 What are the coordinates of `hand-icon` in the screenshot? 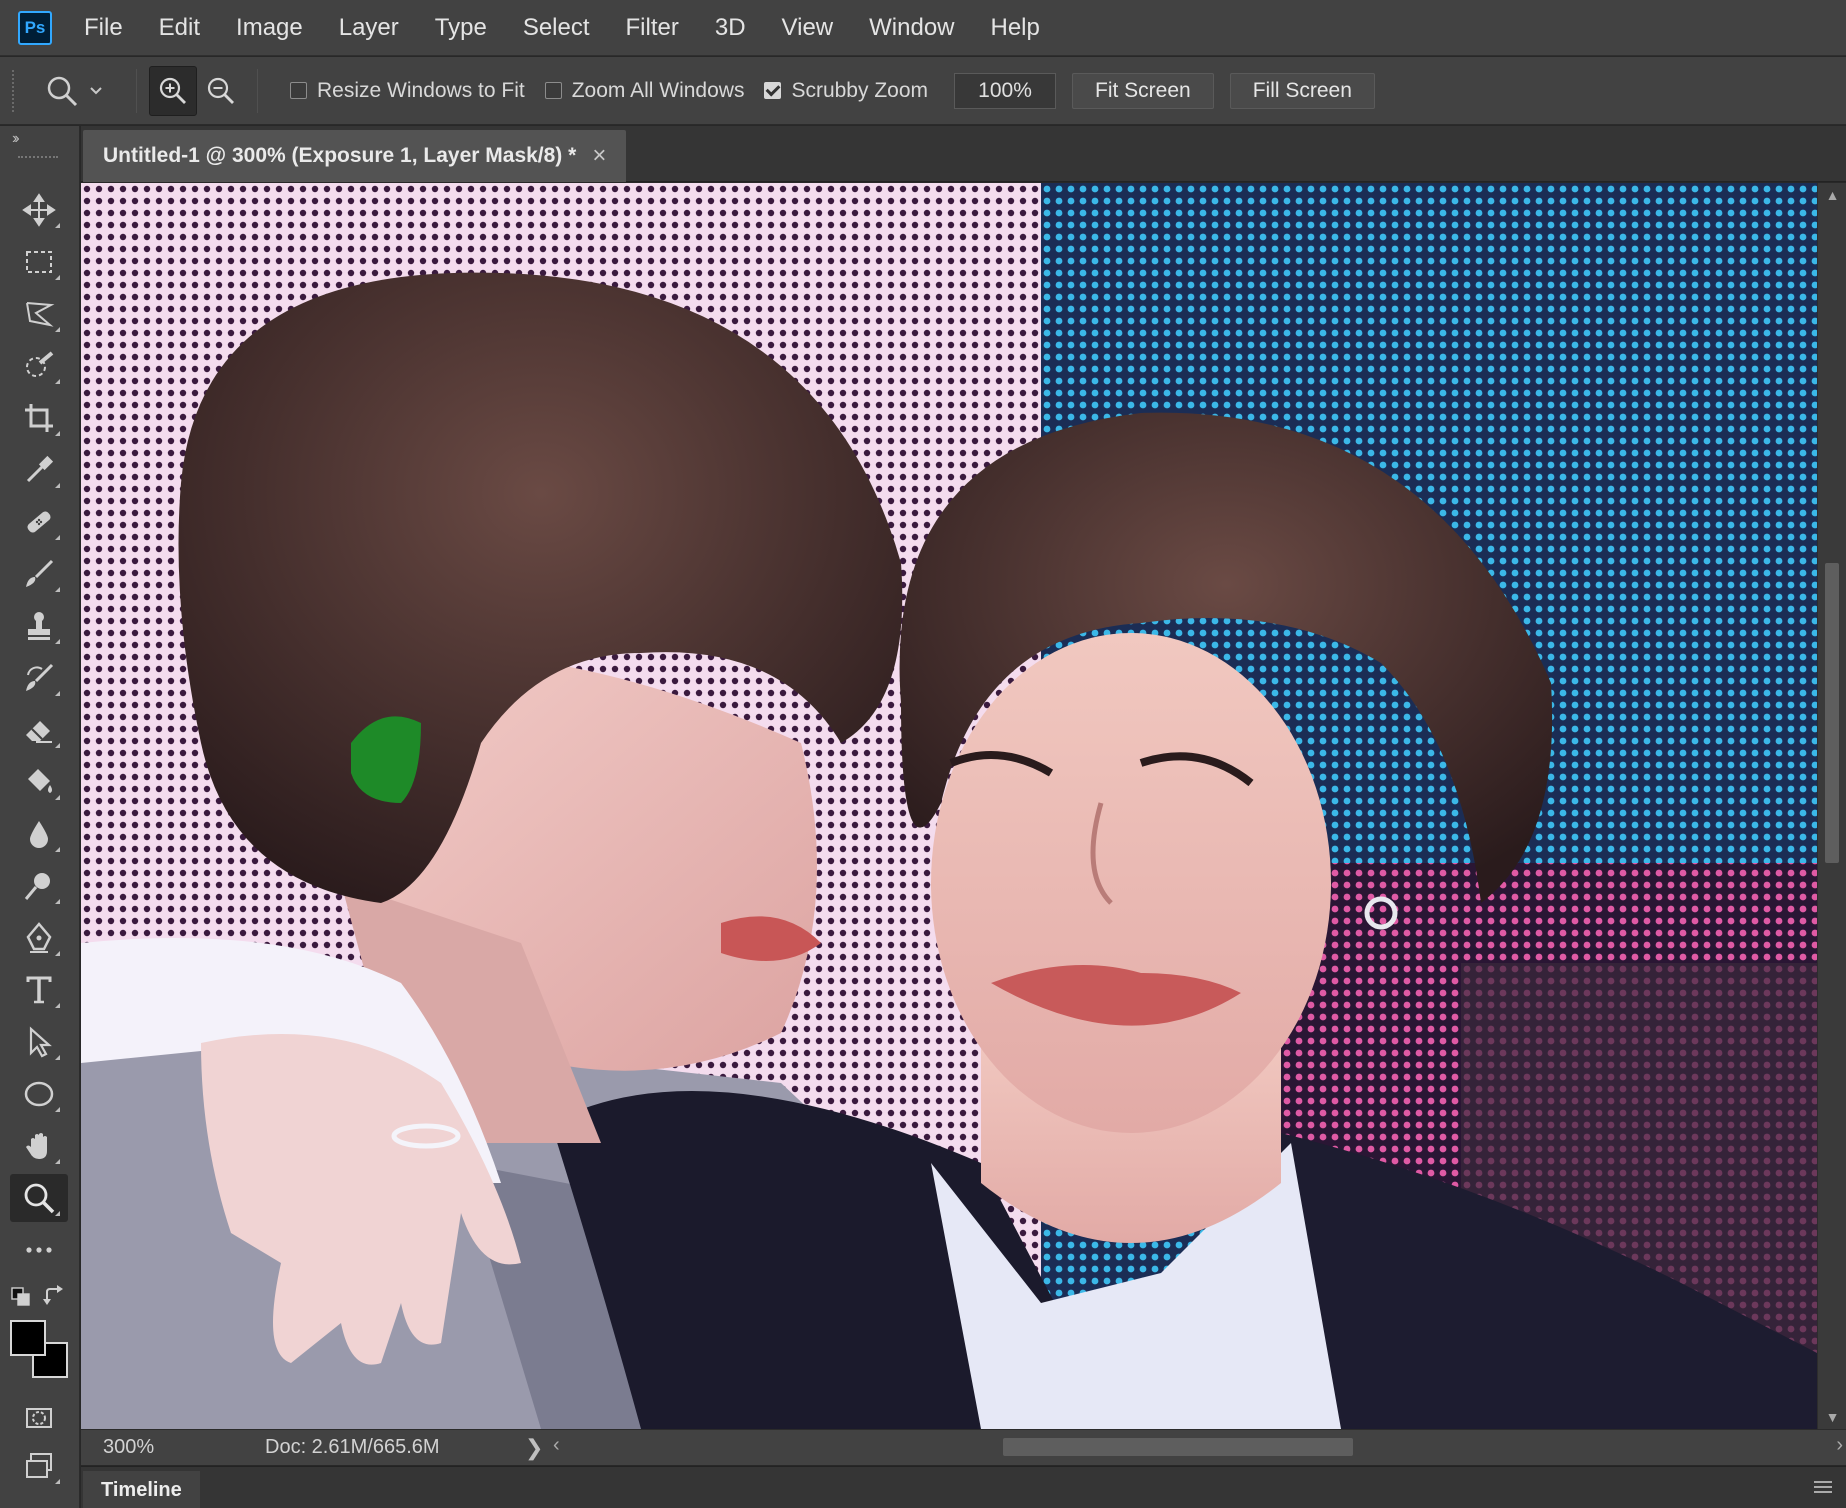 It's located at (36, 1146).